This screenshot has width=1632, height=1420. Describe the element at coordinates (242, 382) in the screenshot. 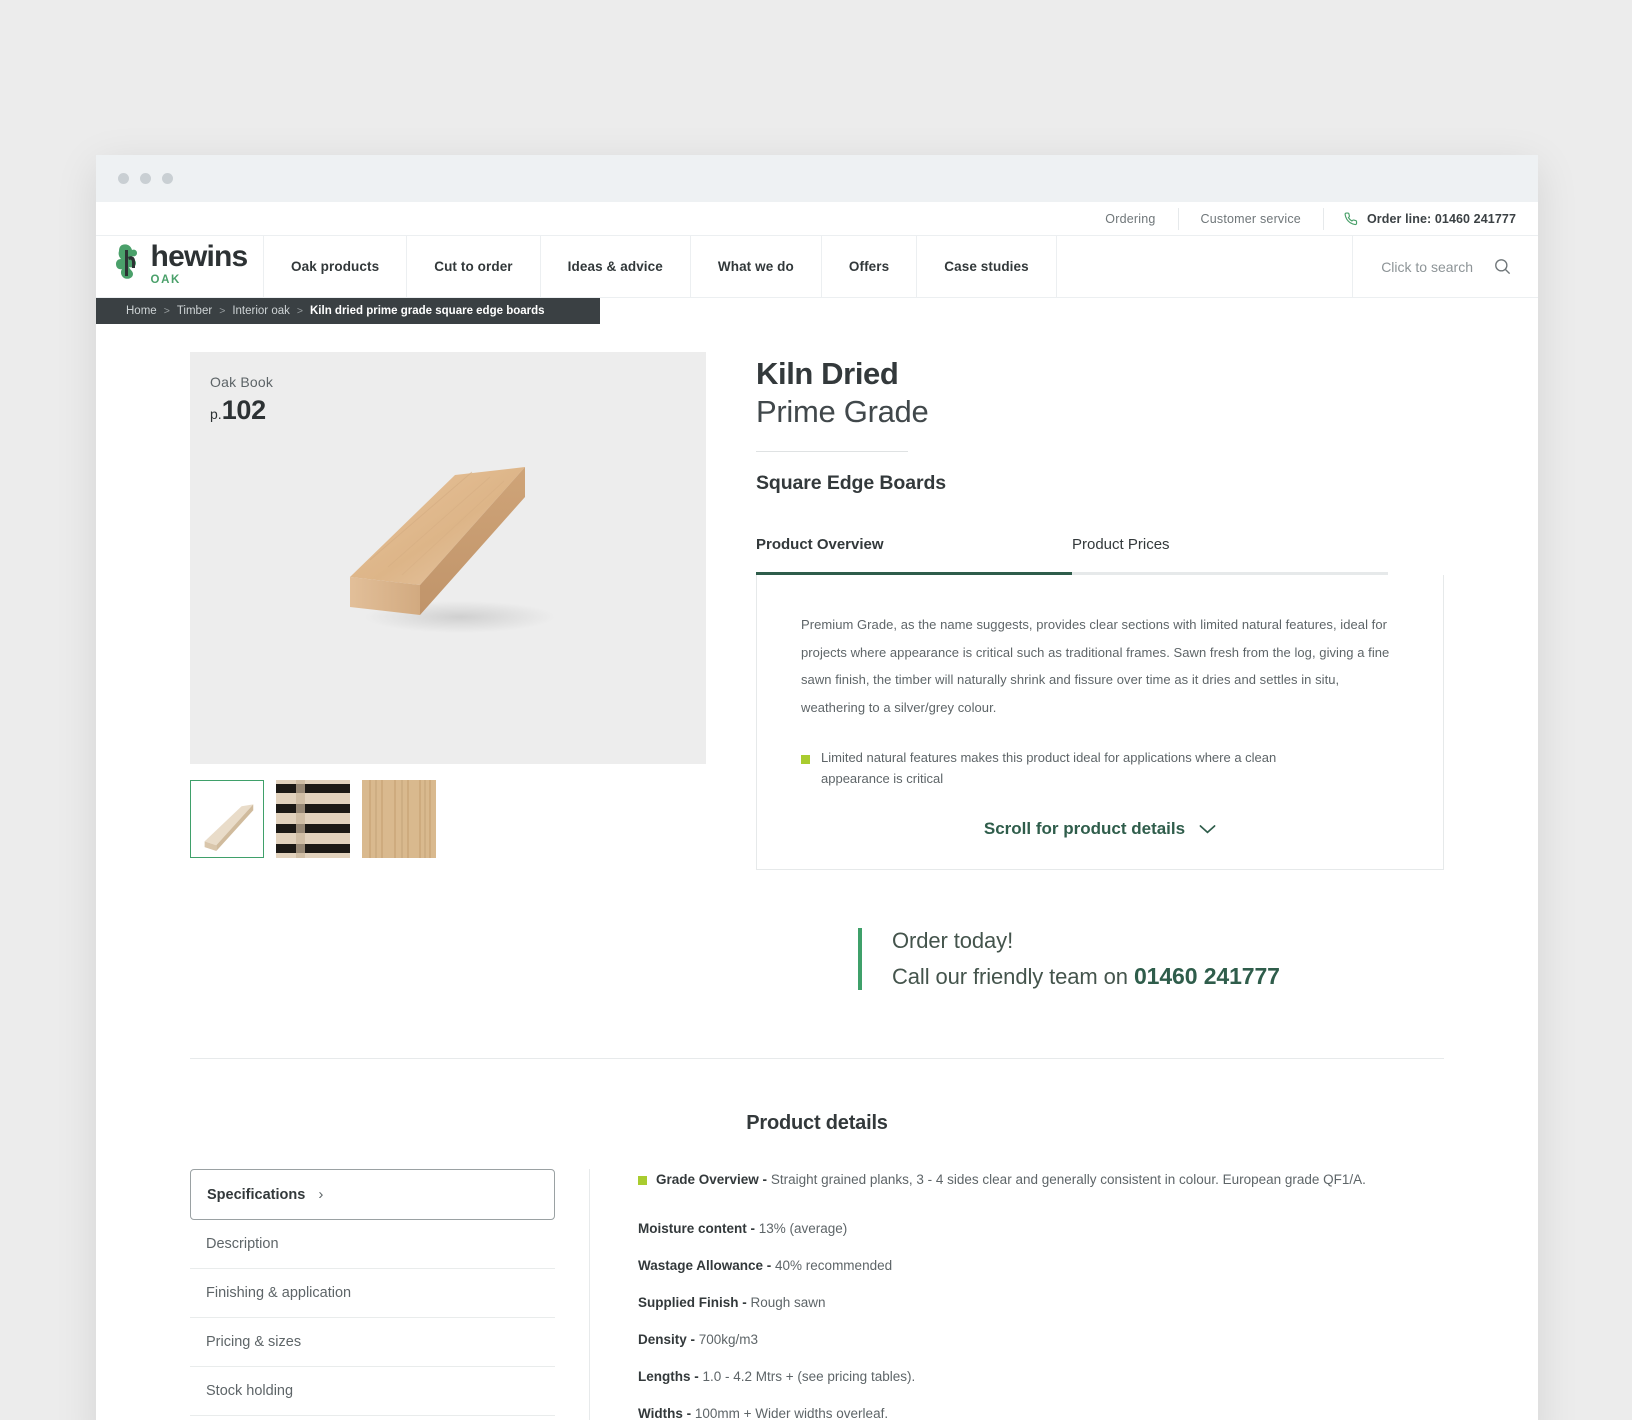

I see `oak-book-label: Oak Book` at that location.